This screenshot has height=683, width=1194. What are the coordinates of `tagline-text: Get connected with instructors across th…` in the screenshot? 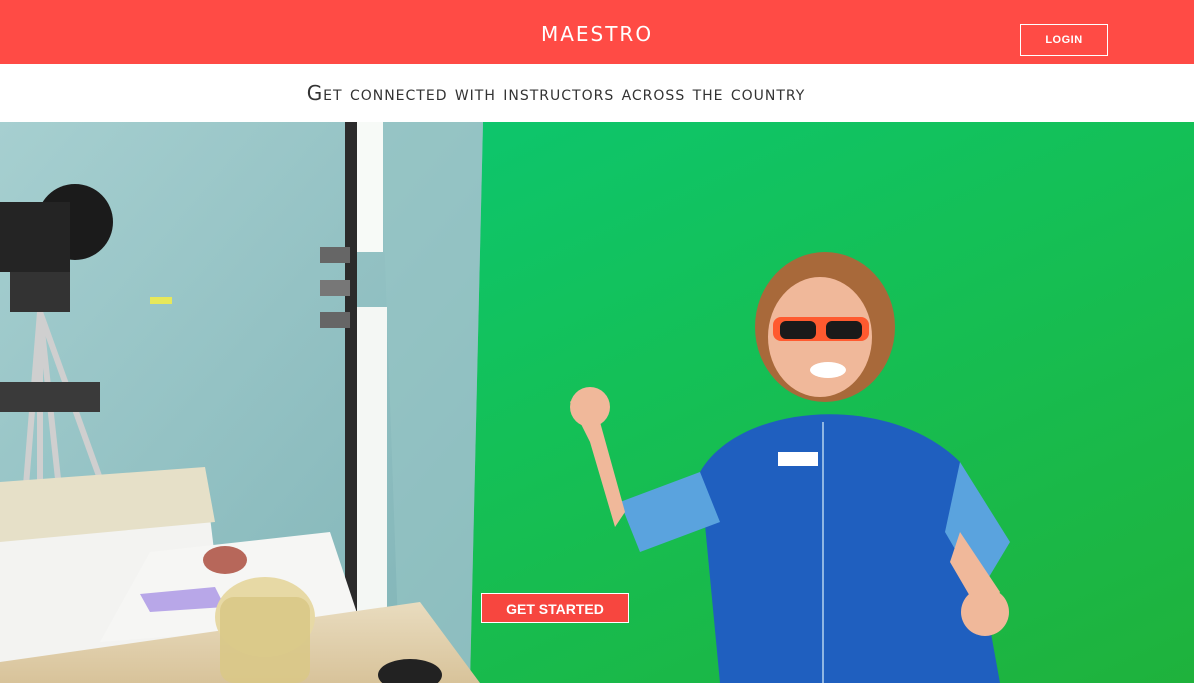 It's located at (556, 93).